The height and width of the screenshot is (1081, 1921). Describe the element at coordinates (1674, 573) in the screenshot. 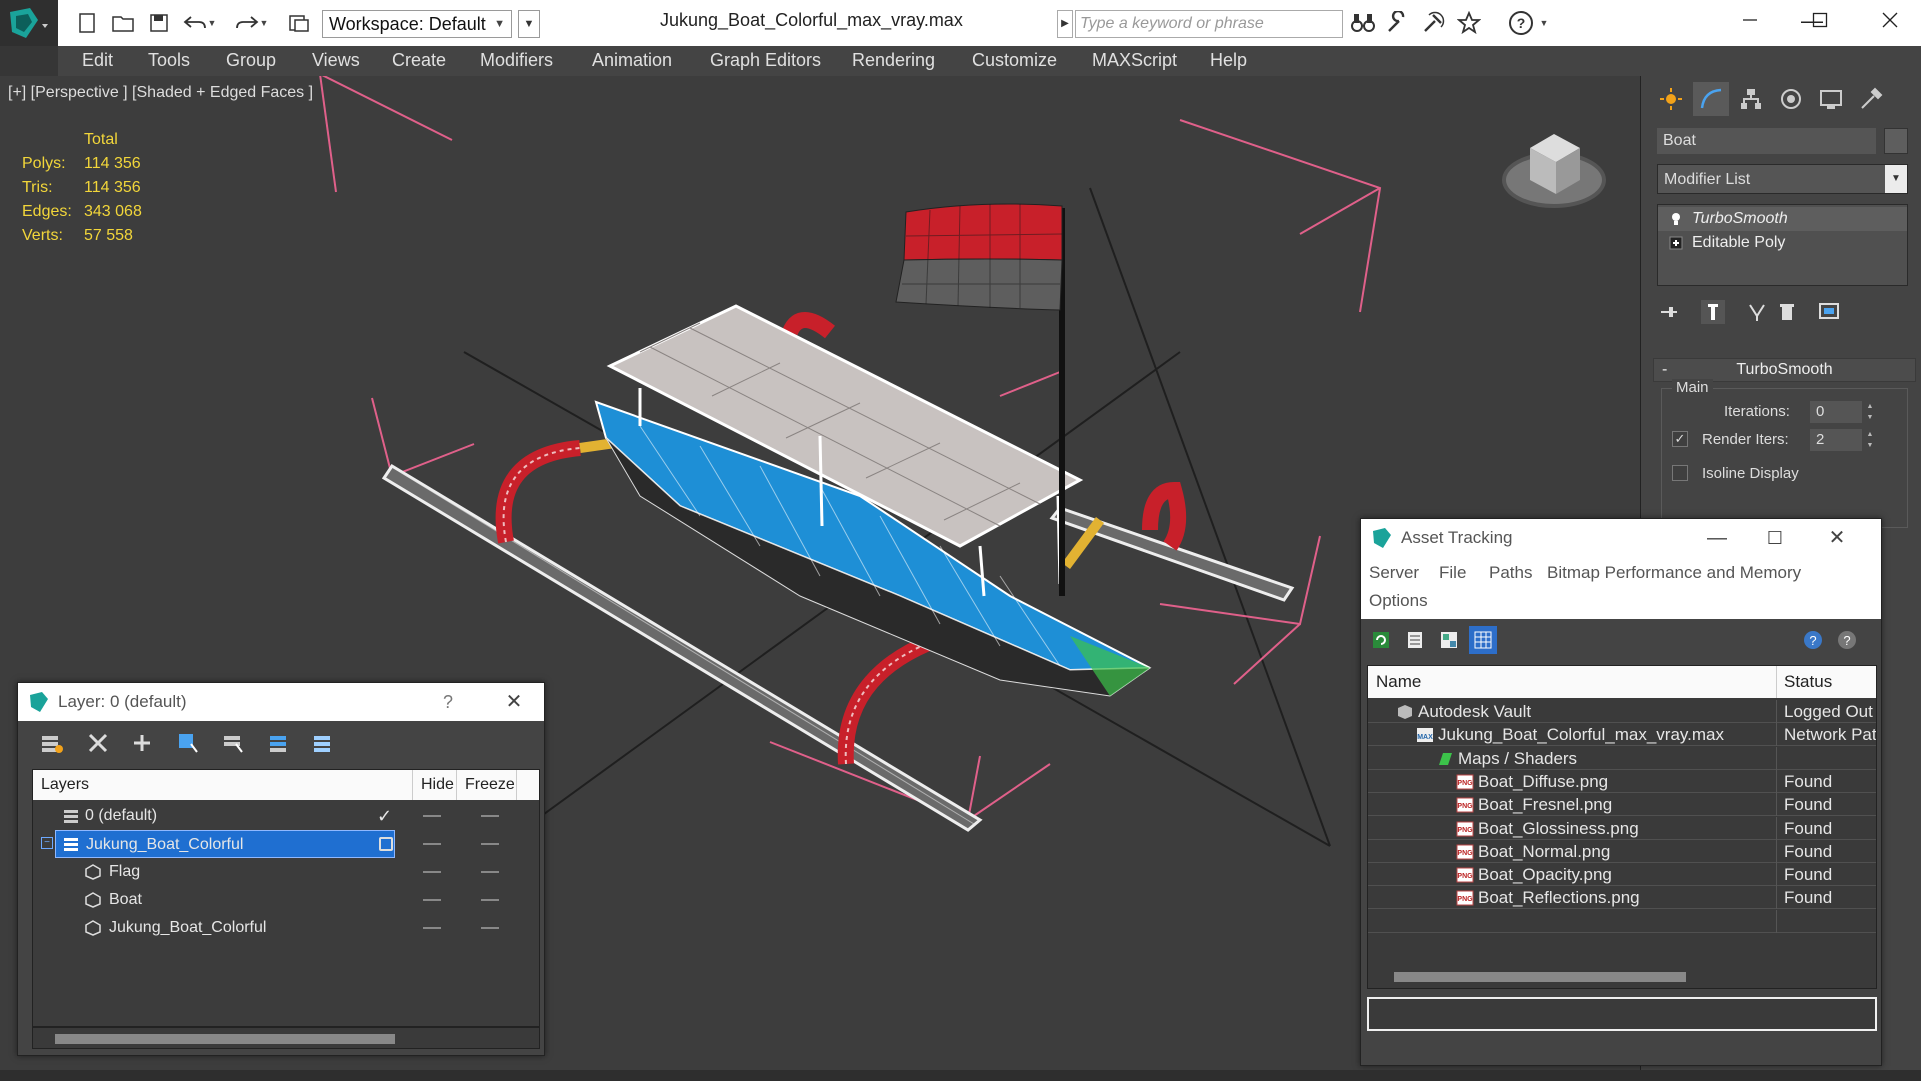

I see `menu-bitmap-performance: Bitmap Performance and Memory` at that location.